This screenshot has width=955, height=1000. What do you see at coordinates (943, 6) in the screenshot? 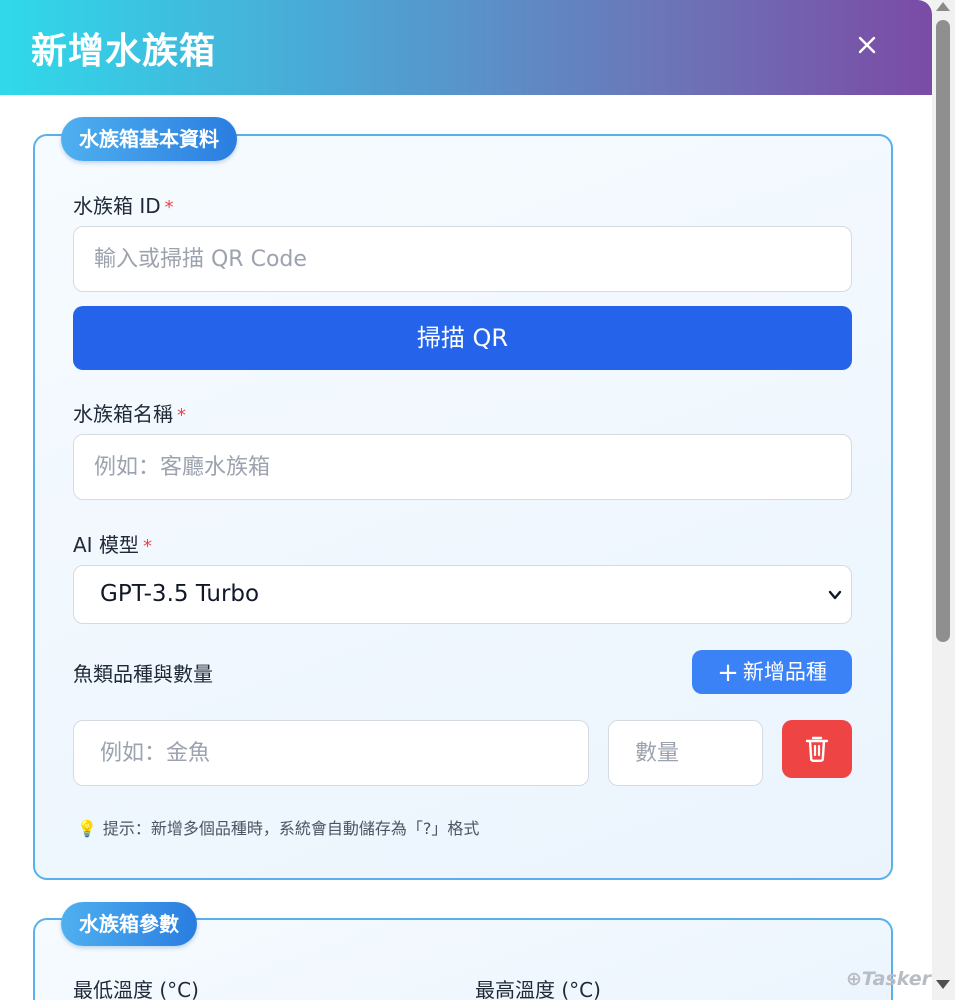
I see `scroll-up-arrow-icon` at bounding box center [943, 6].